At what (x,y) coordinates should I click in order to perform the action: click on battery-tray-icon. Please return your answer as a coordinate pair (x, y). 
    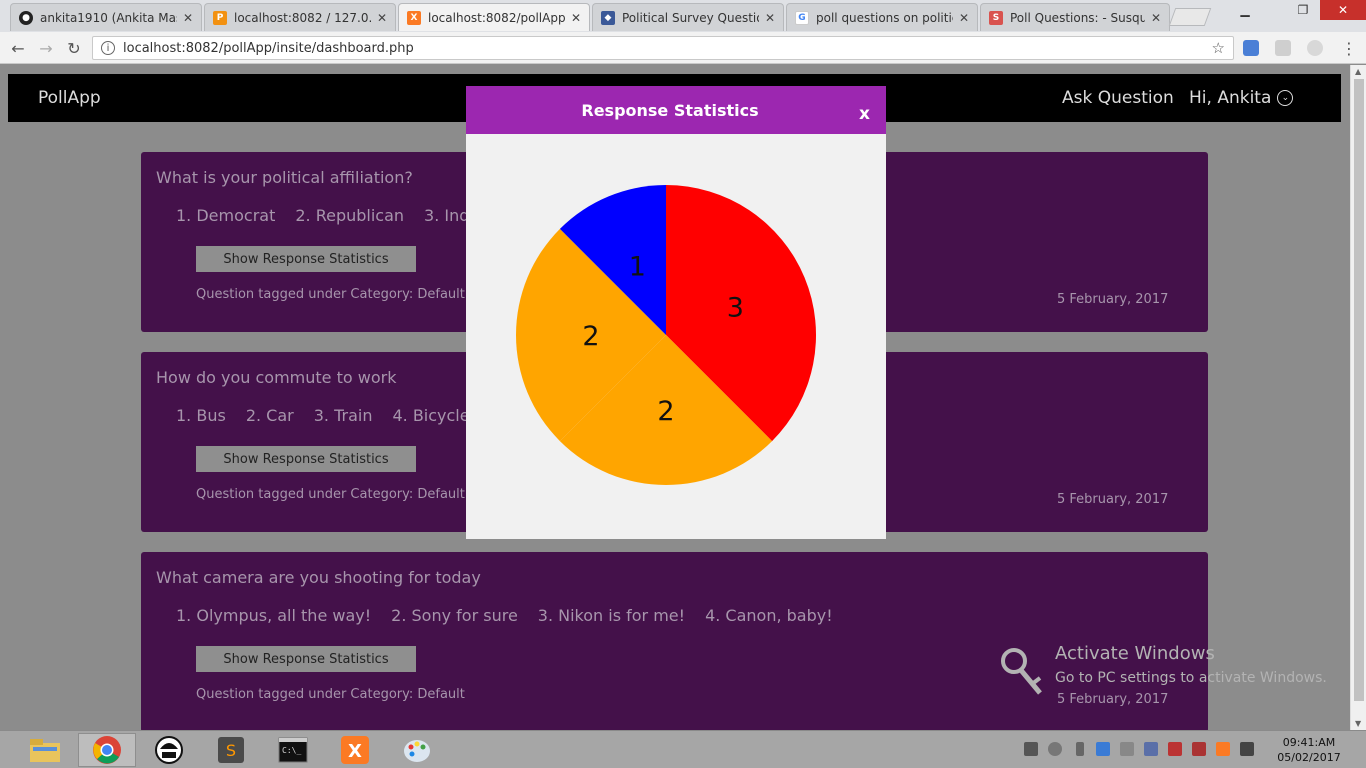
    Looking at the image, I should click on (1080, 749).